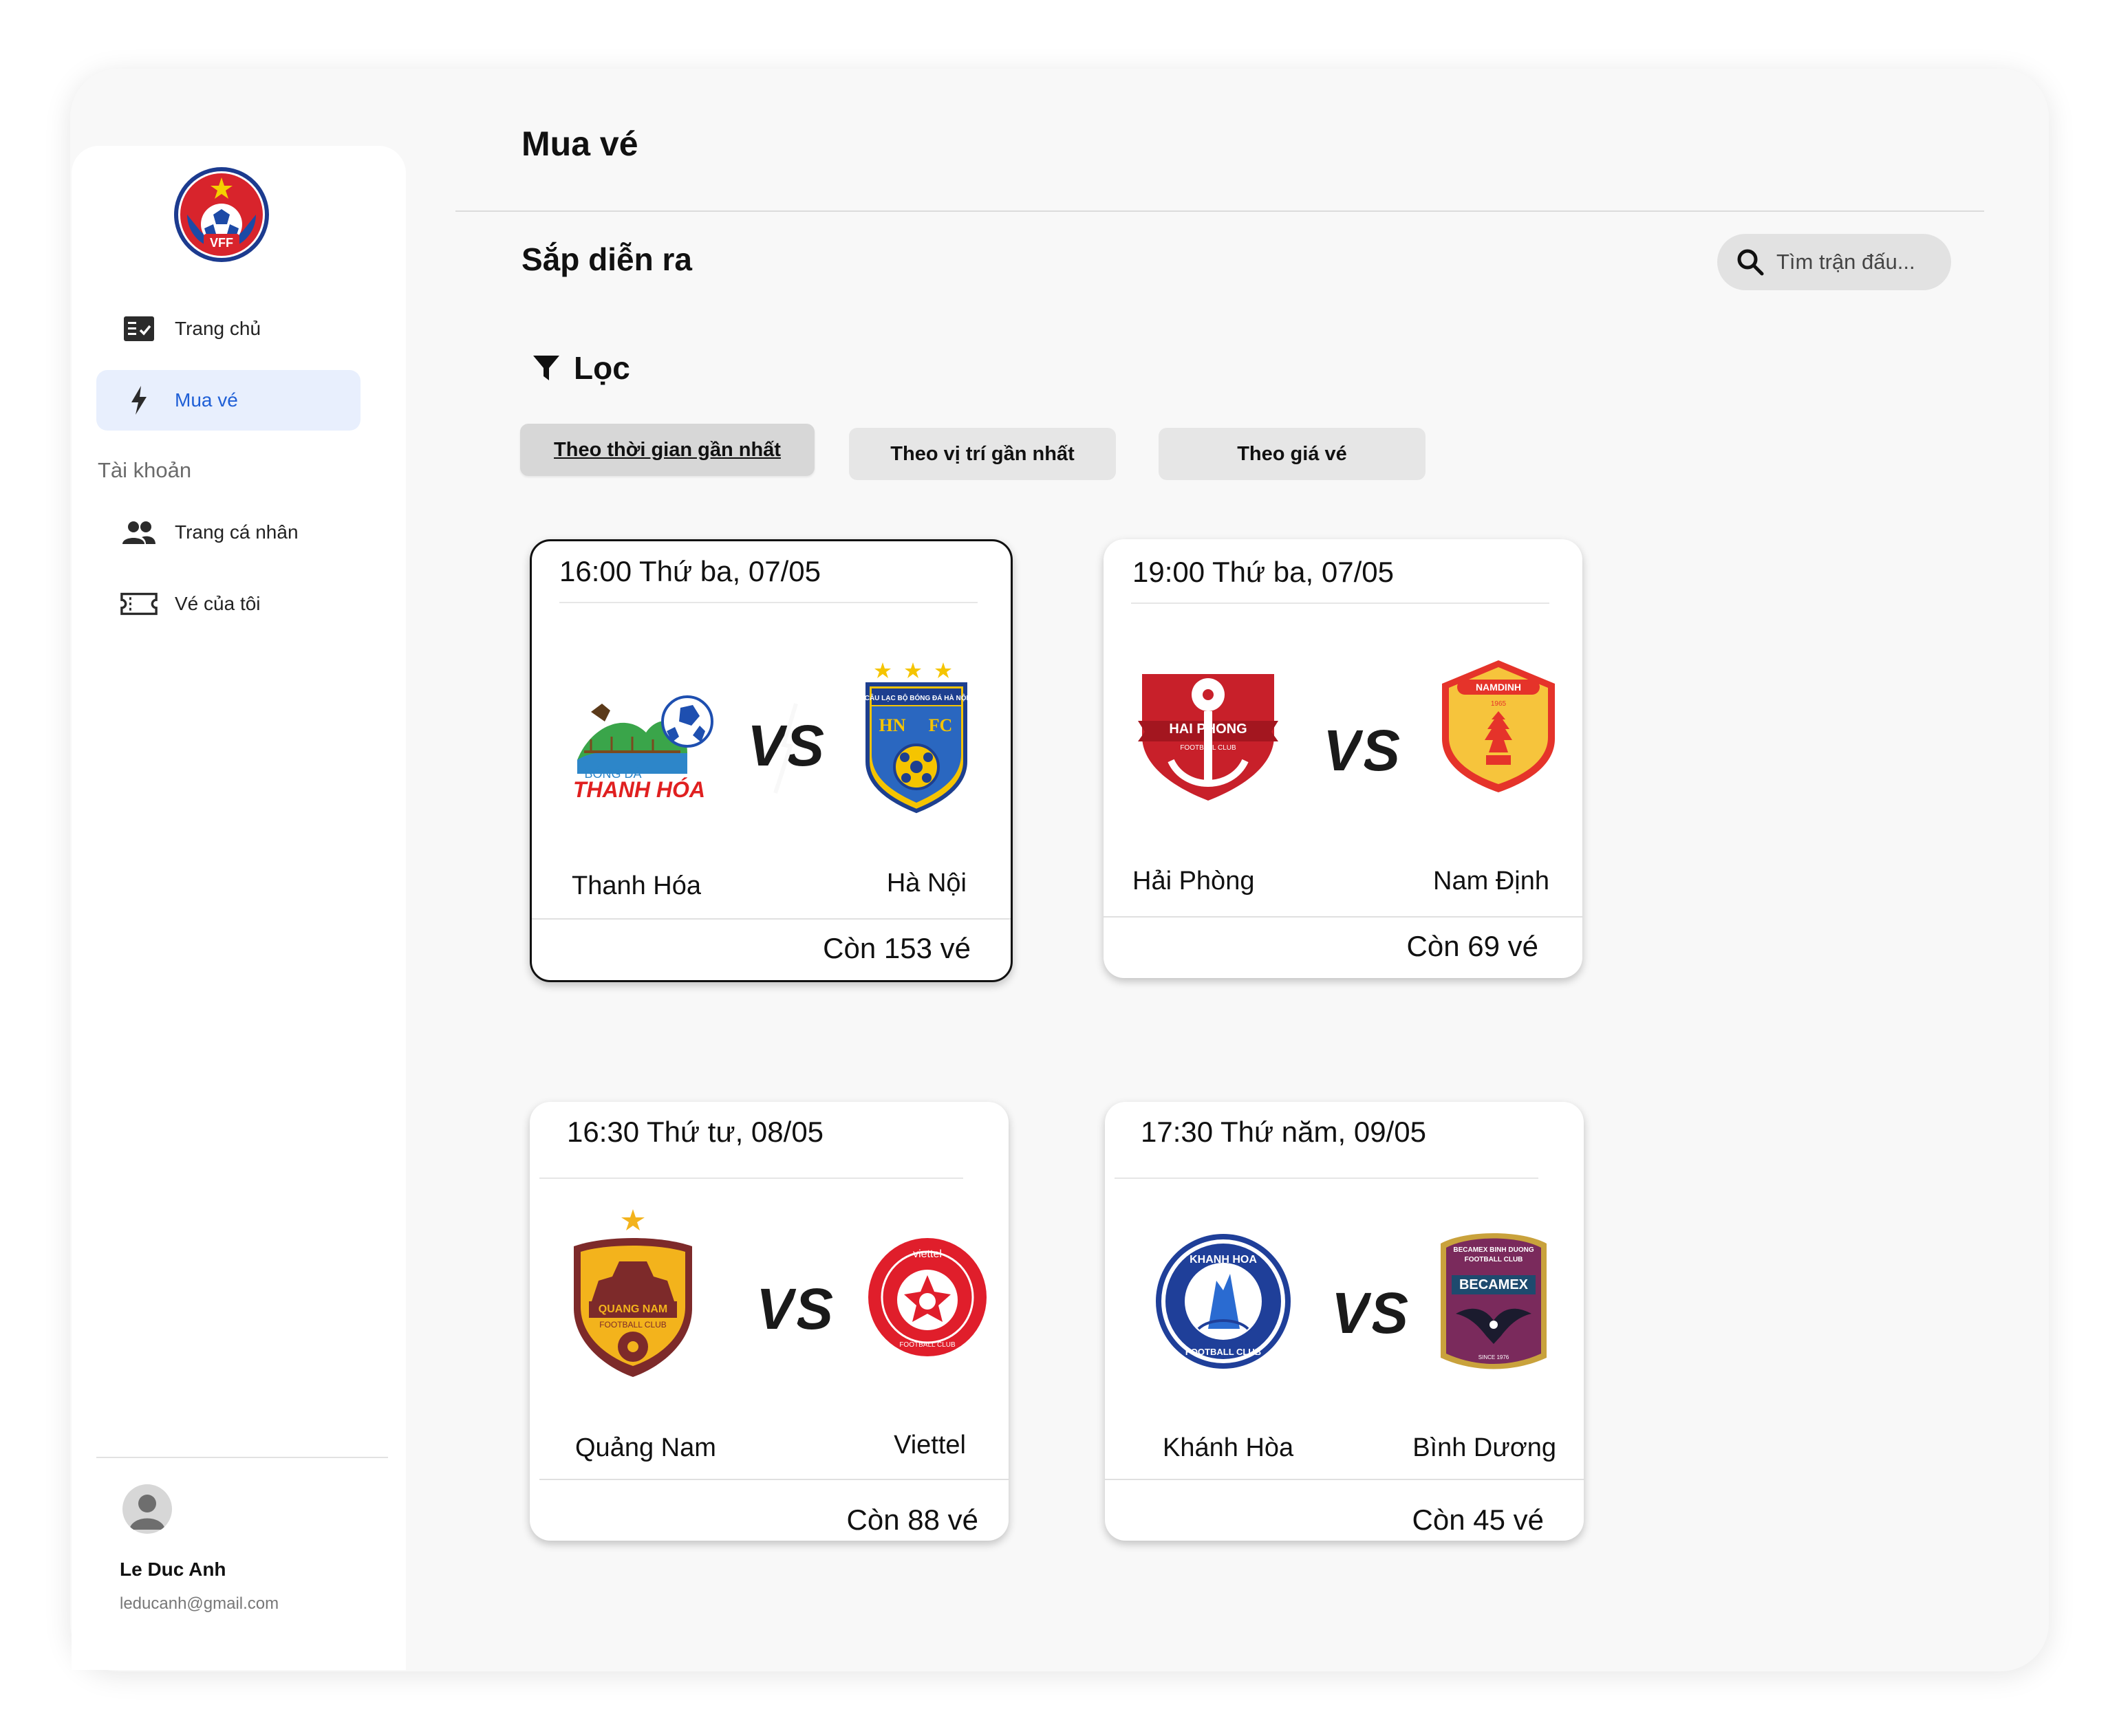 The width and height of the screenshot is (2119, 1736). What do you see at coordinates (1228, 1447) in the screenshot?
I see `home-team-name: Khánh Hòa` at bounding box center [1228, 1447].